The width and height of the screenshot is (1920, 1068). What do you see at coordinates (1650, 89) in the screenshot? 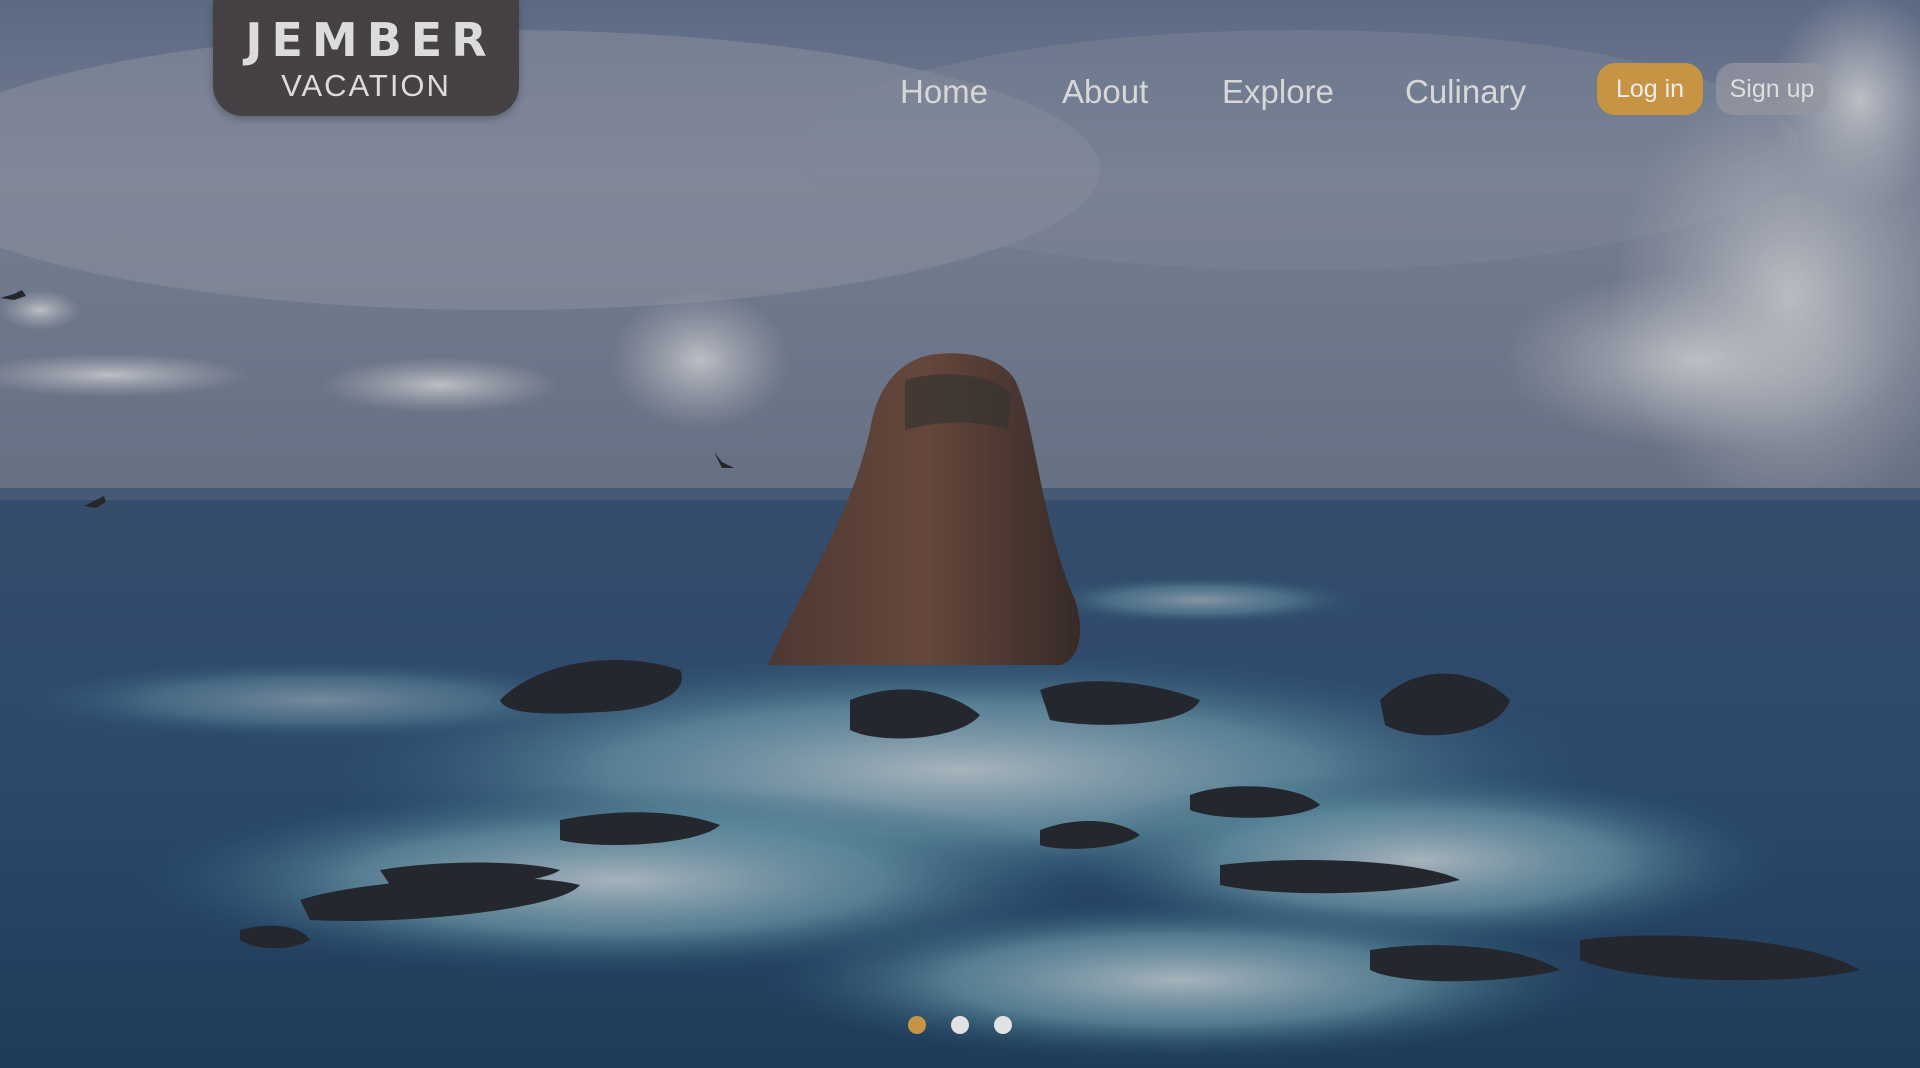
I see `login-button: Log in` at bounding box center [1650, 89].